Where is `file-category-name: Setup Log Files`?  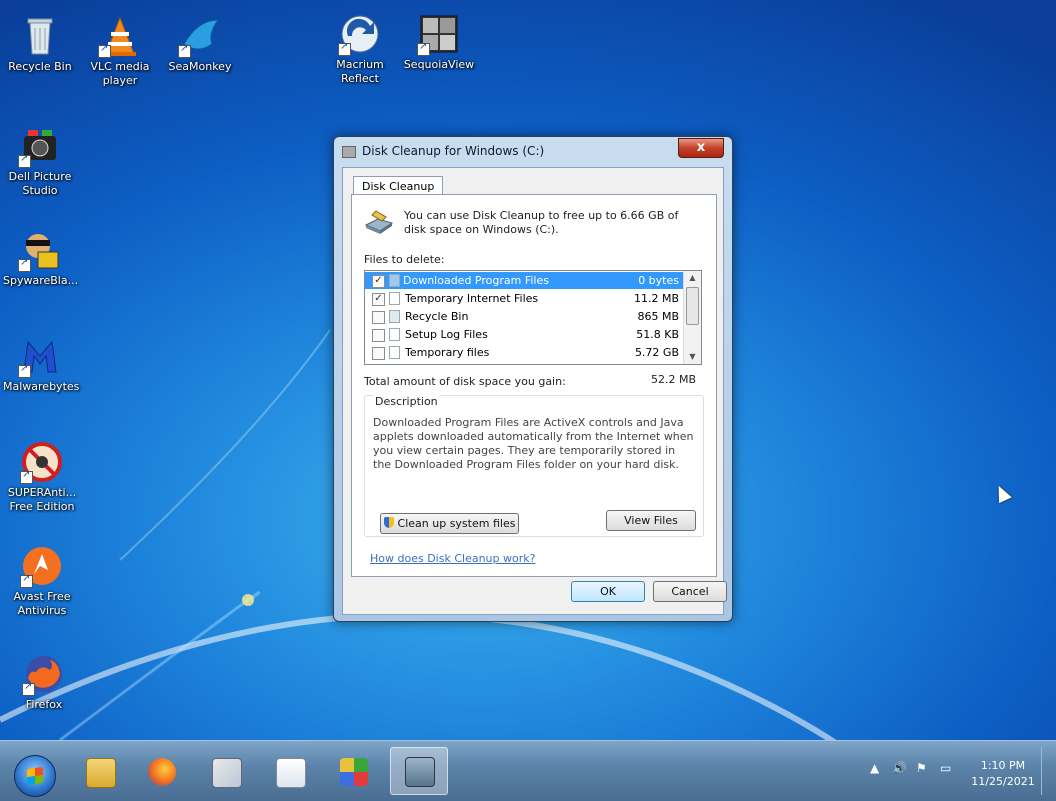
file-category-name: Setup Log Files is located at coordinates (446, 334).